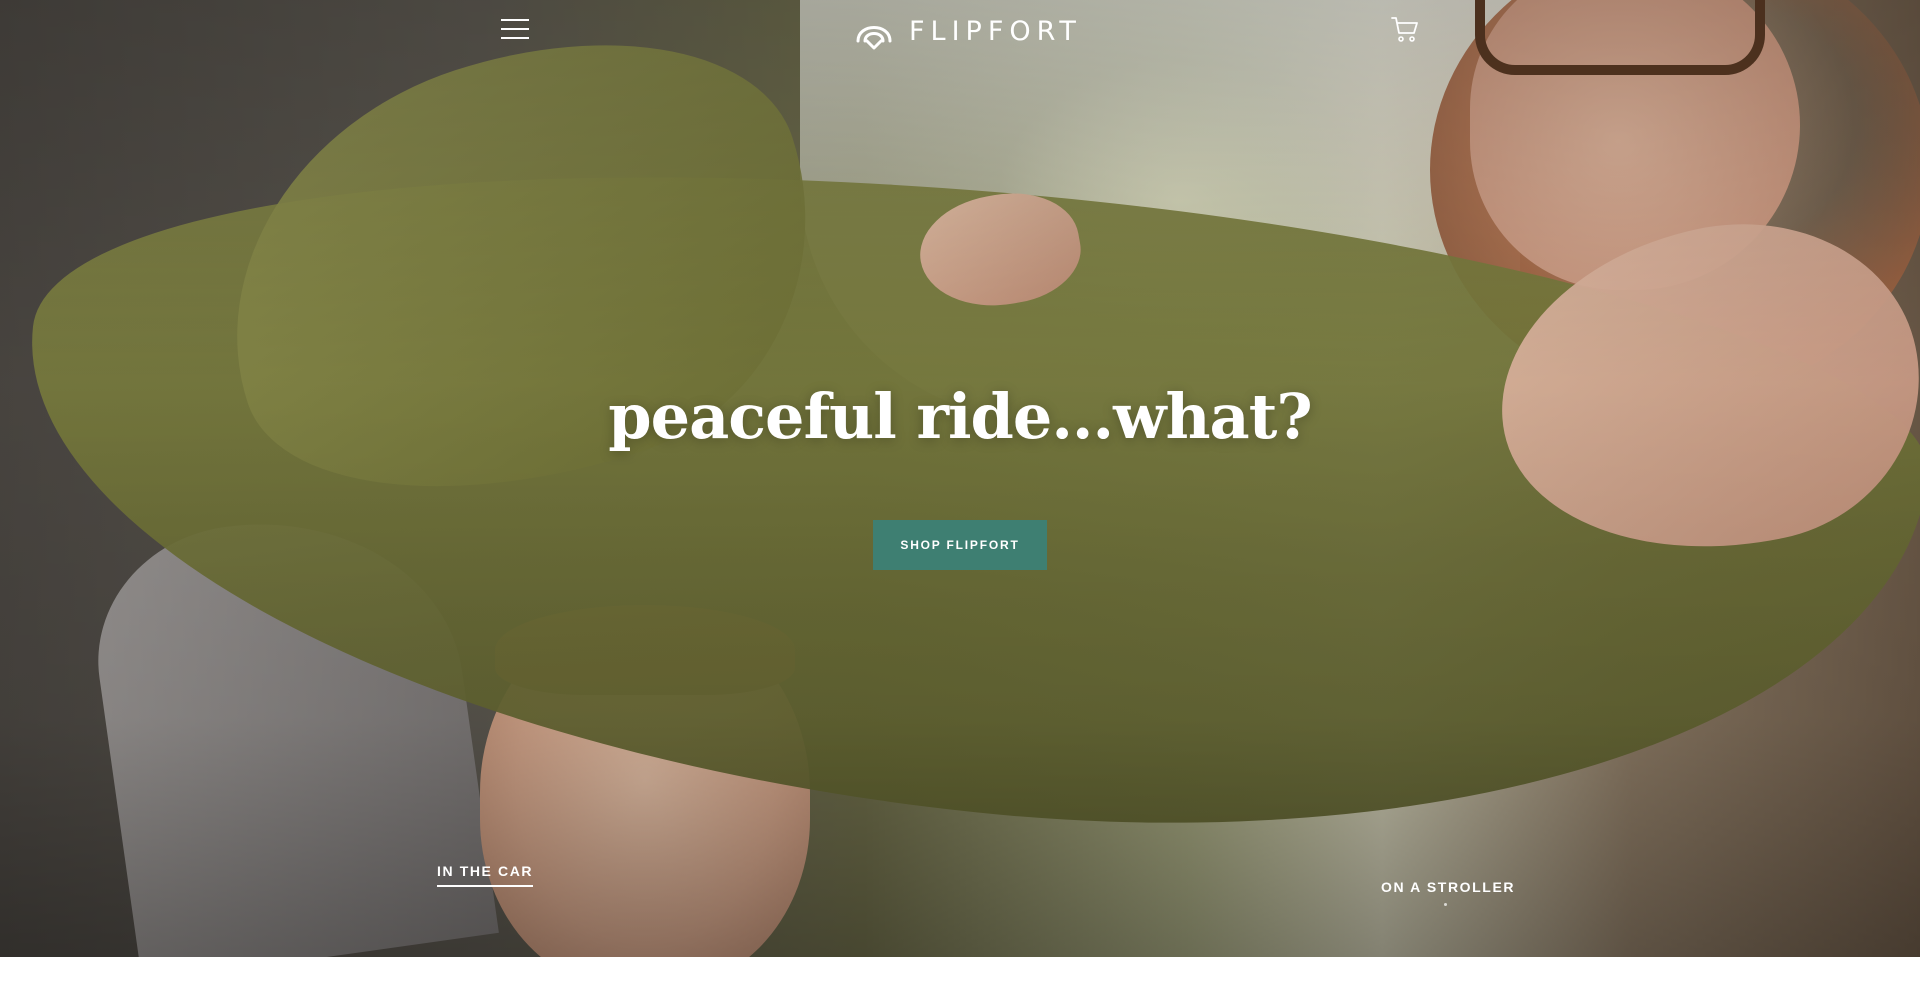  What do you see at coordinates (485, 875) in the screenshot?
I see `slide-link-in-the-car: IN THE CAR` at bounding box center [485, 875].